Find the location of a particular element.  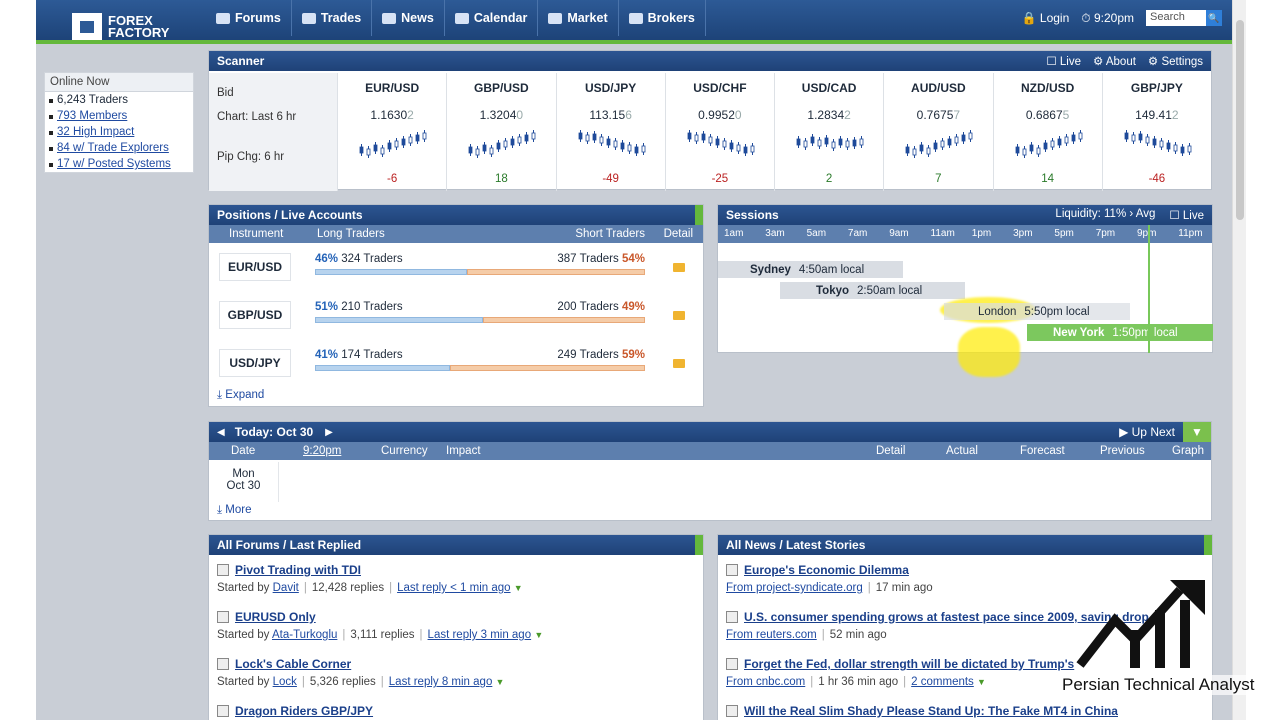

scanner-pair-usd-chf: USD/CHF 0.99520 -25 is located at coordinates (719, 132).